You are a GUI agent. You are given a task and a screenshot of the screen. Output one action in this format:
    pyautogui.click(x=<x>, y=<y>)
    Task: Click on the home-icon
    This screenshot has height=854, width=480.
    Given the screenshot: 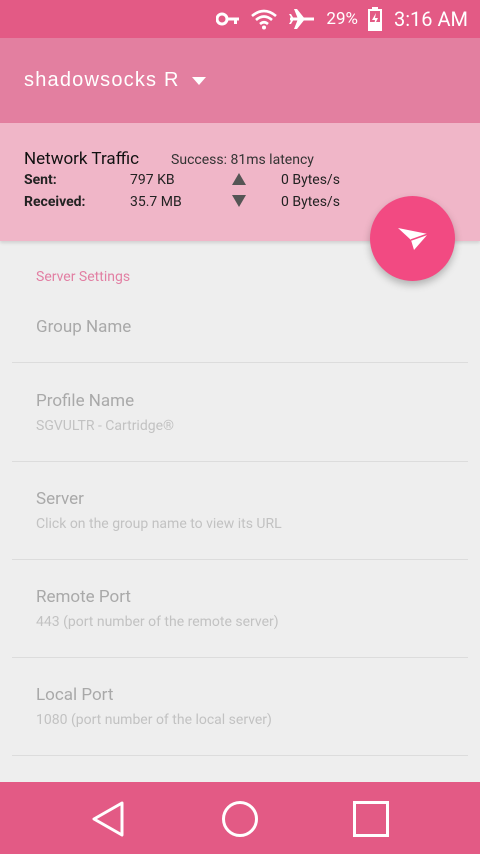 What is the action you would take?
    pyautogui.click(x=240, y=821)
    